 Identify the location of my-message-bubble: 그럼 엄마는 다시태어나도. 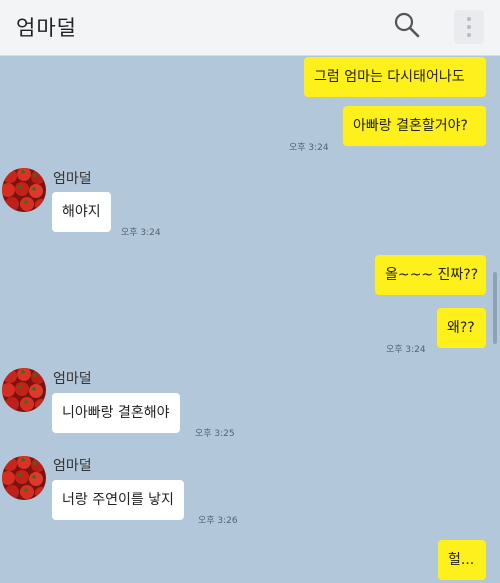
(395, 77).